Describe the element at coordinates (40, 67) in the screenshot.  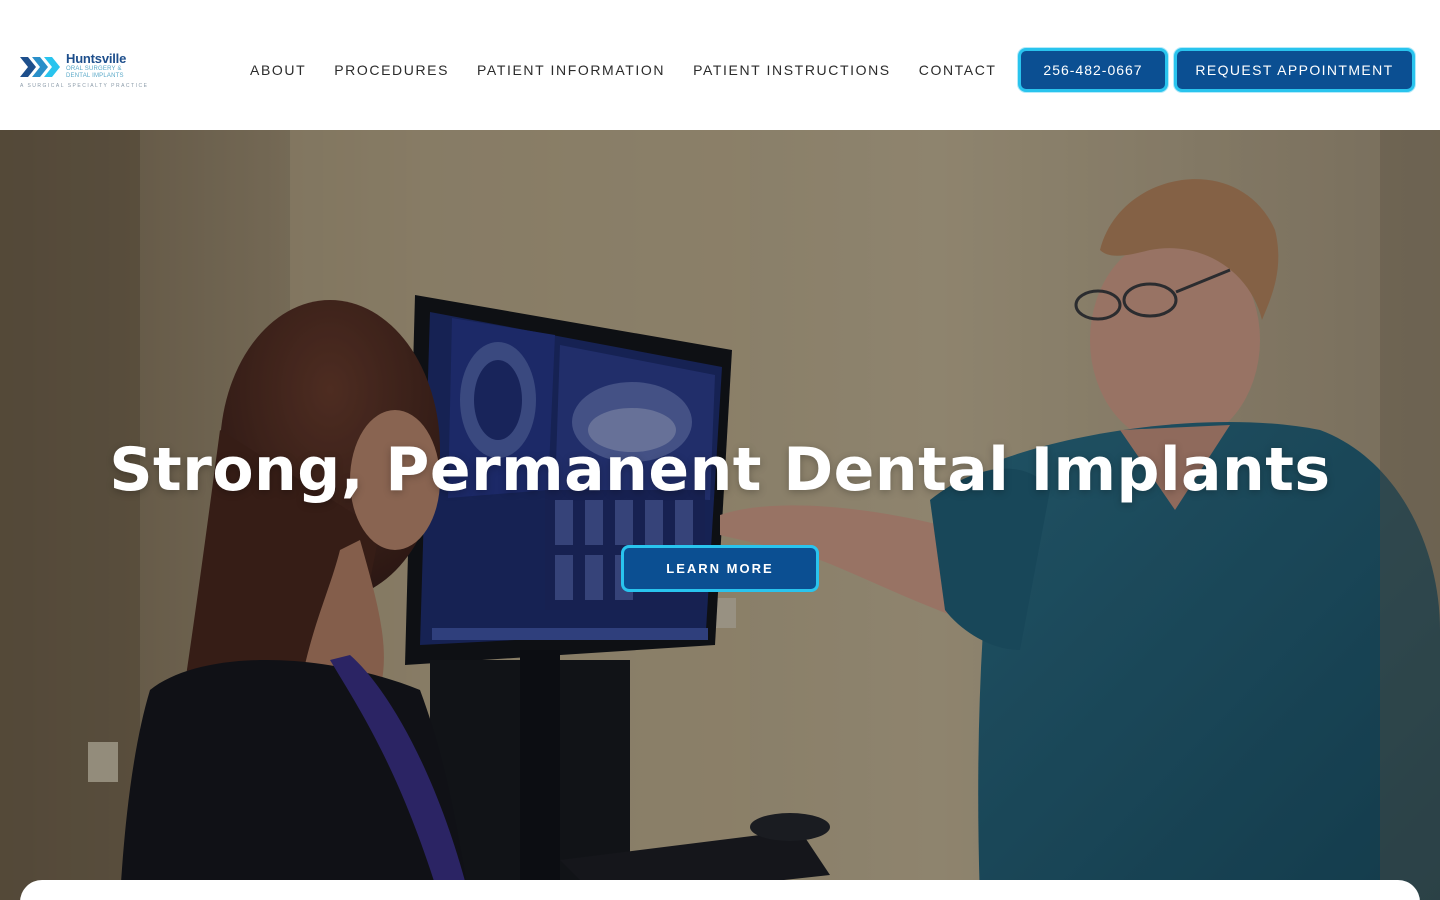
I see `triple-chevron-icon` at that location.